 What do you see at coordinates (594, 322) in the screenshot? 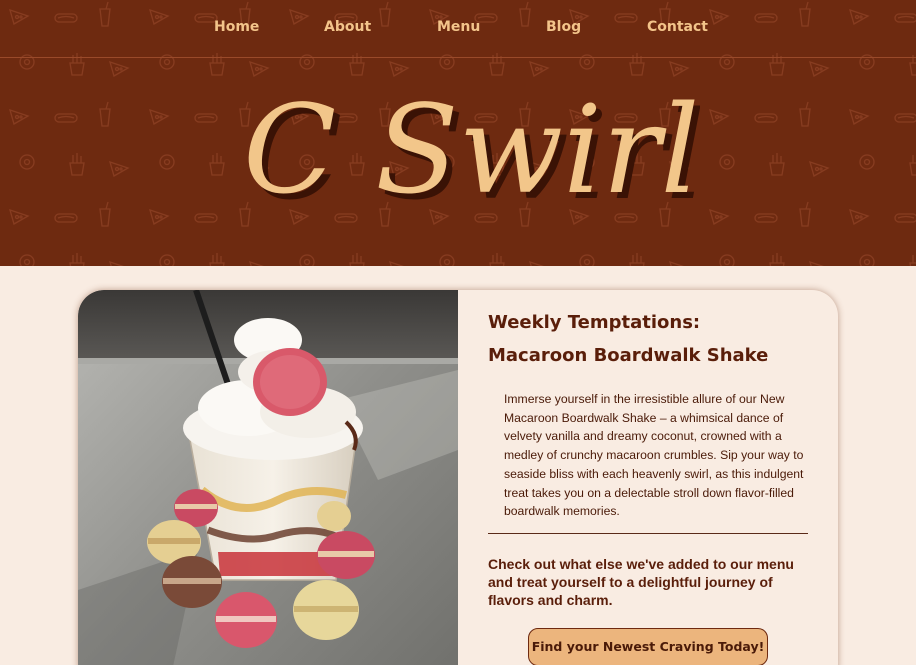
I see `feature-heading-line1: Weekly Temptations:` at bounding box center [594, 322].